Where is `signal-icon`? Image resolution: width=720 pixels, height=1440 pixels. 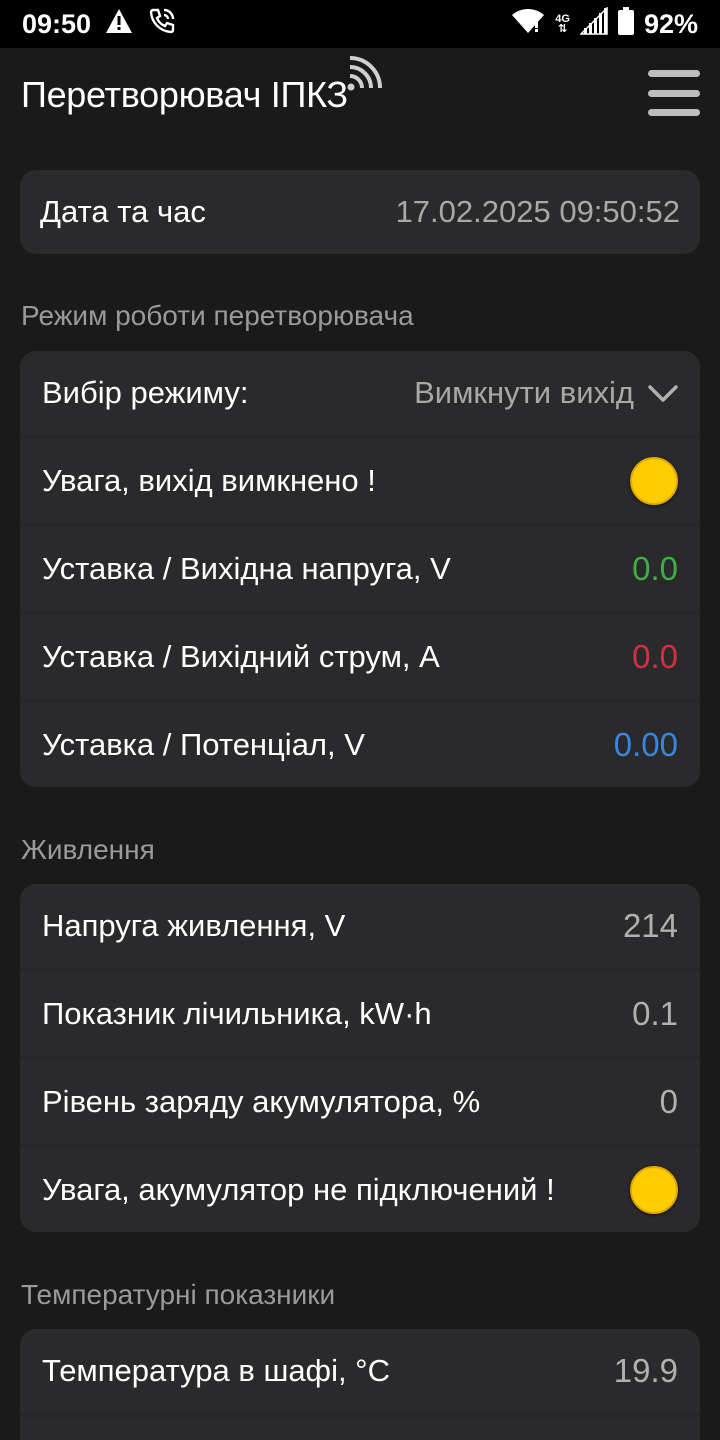
signal-icon is located at coordinates (593, 23).